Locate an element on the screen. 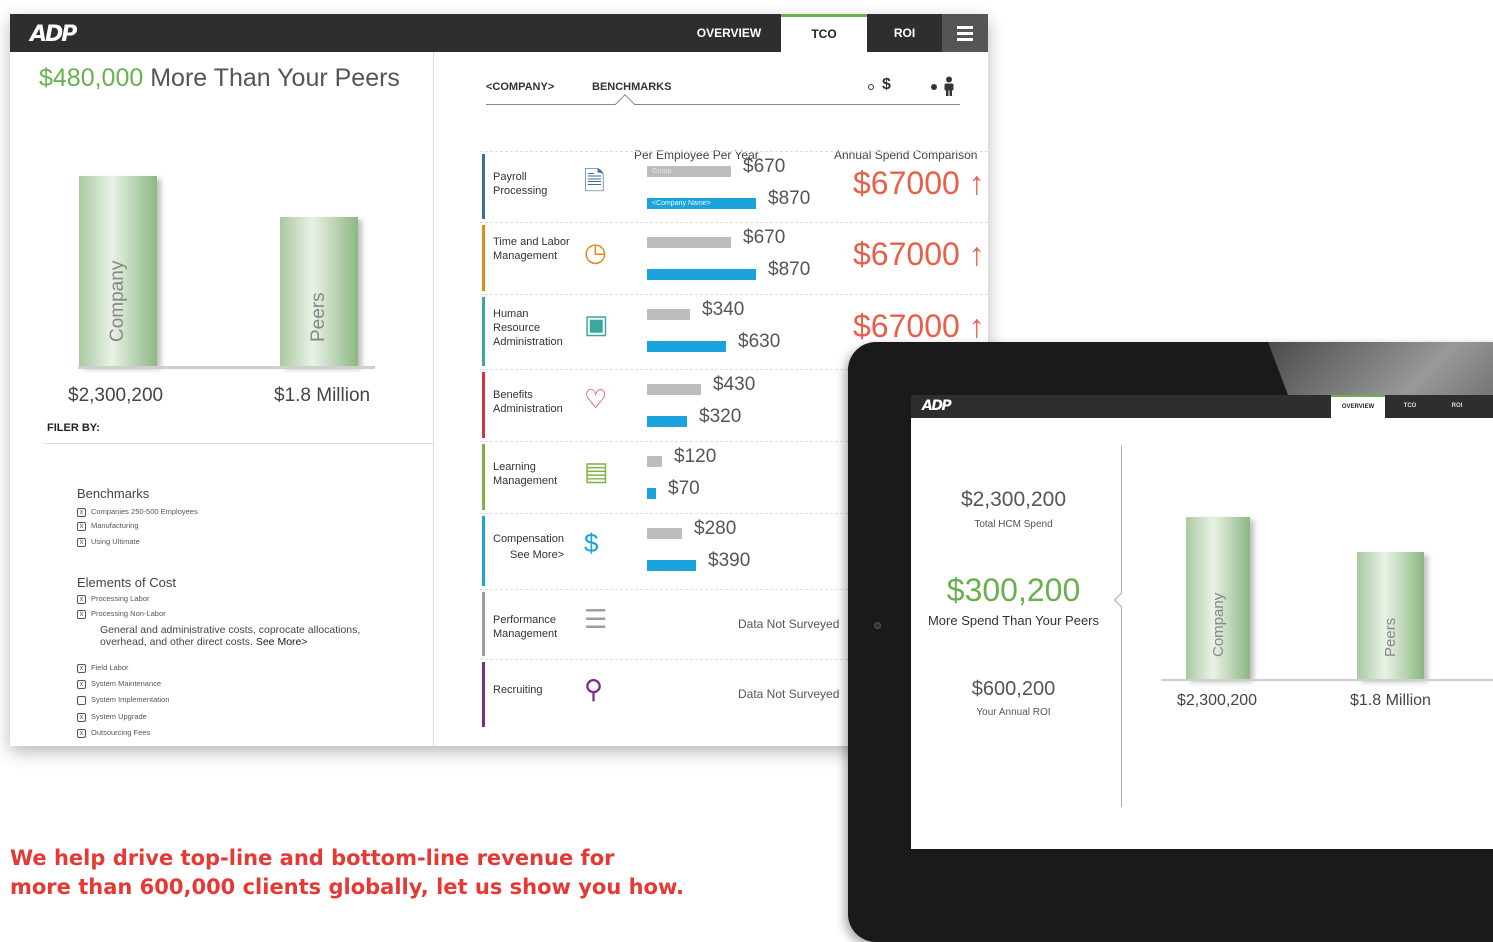  checkbox-empty-icon is located at coordinates (81, 700).